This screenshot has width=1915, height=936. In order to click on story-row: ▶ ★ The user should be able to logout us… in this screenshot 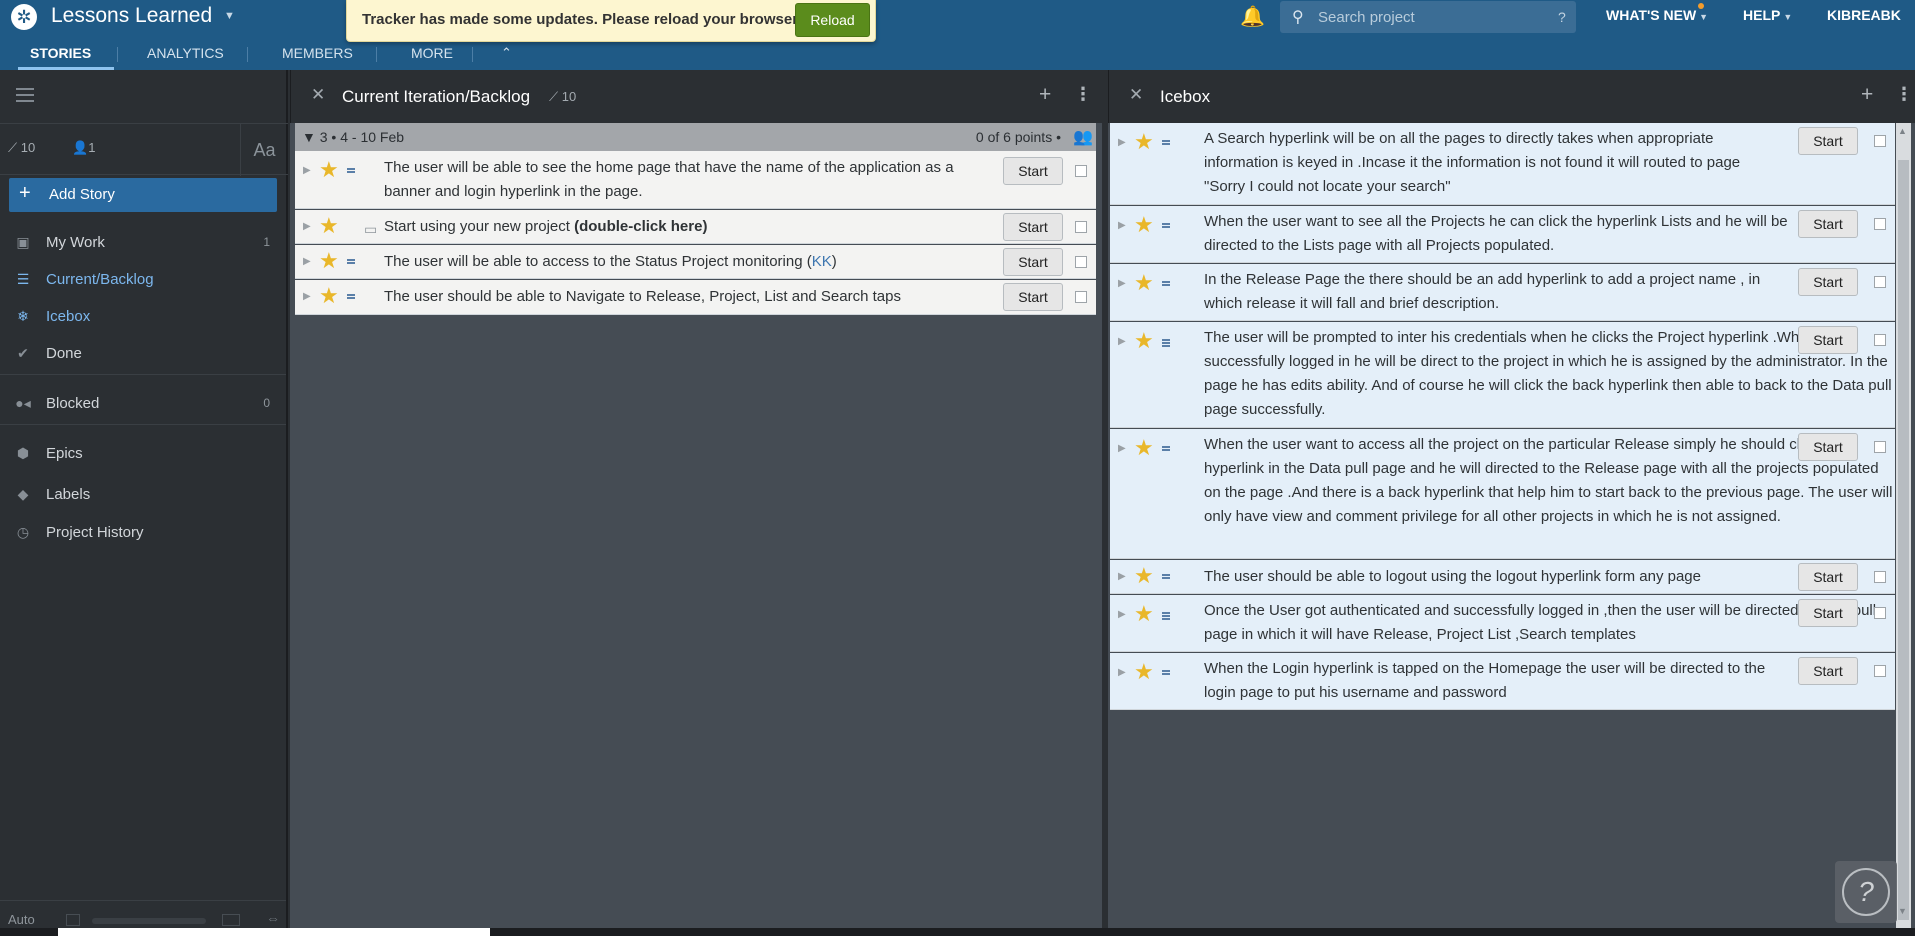, I will do `click(1502, 577)`.